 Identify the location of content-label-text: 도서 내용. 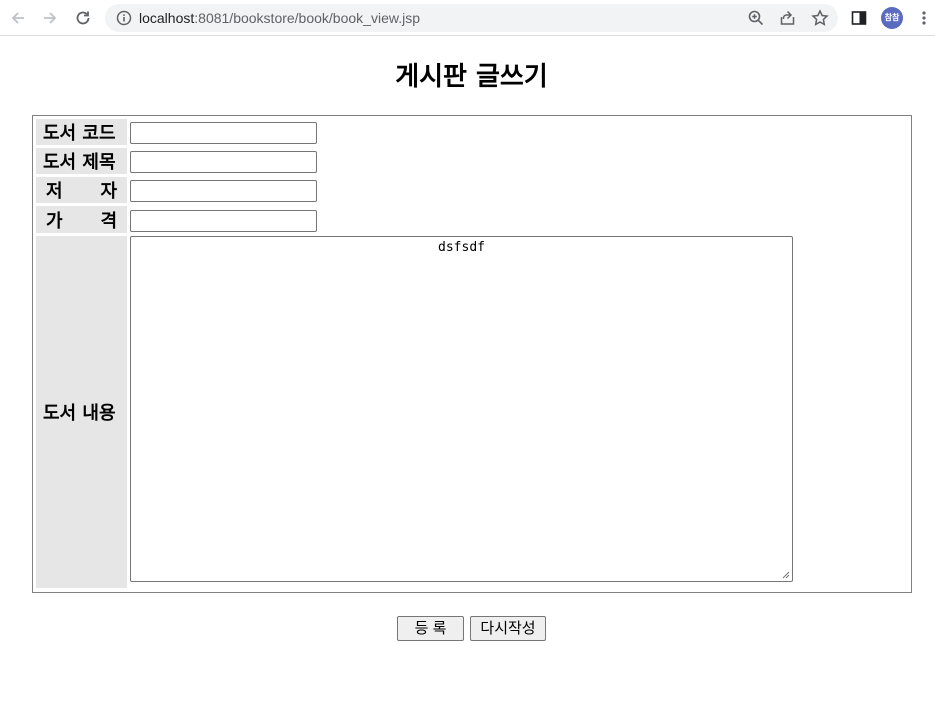
(79, 413).